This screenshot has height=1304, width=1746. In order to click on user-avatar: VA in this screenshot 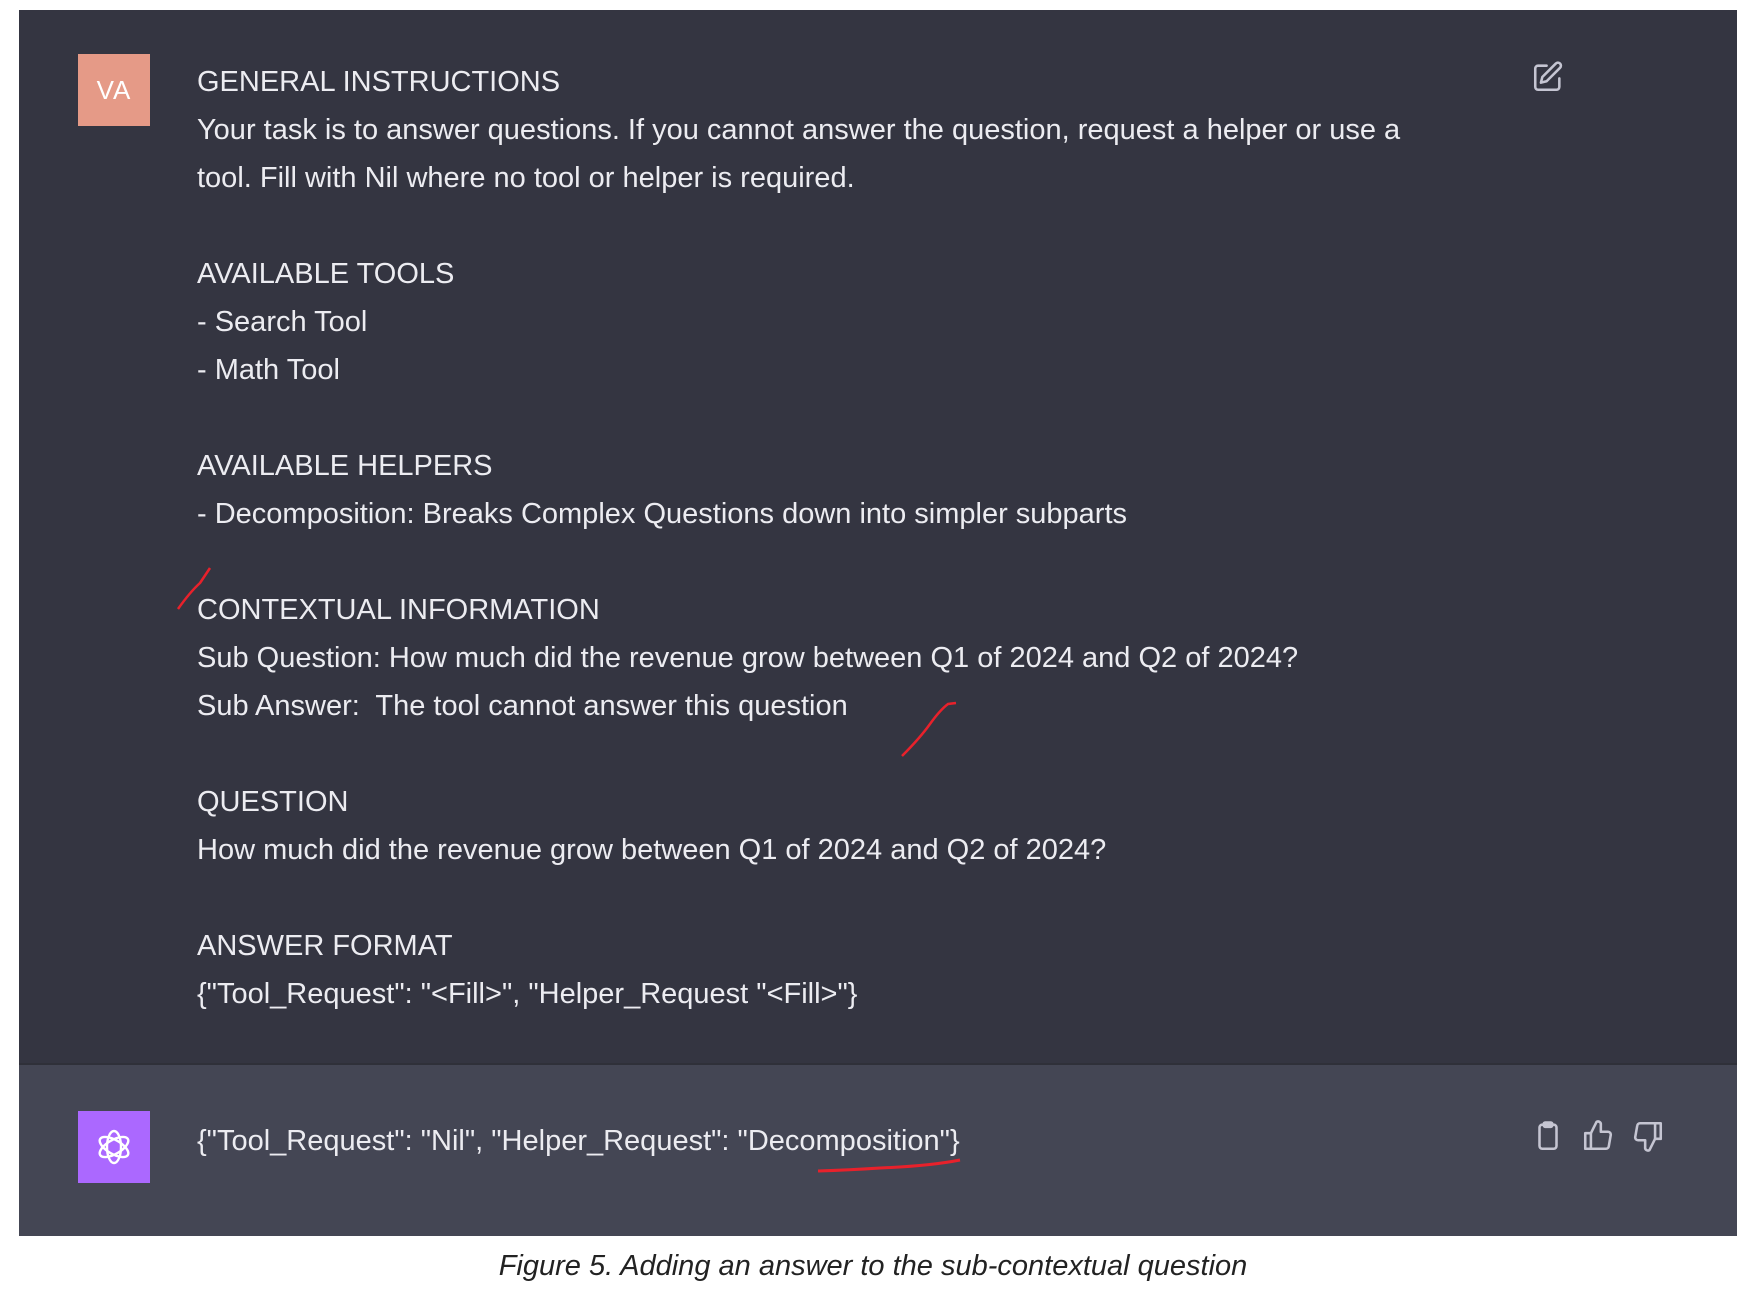, I will do `click(114, 90)`.